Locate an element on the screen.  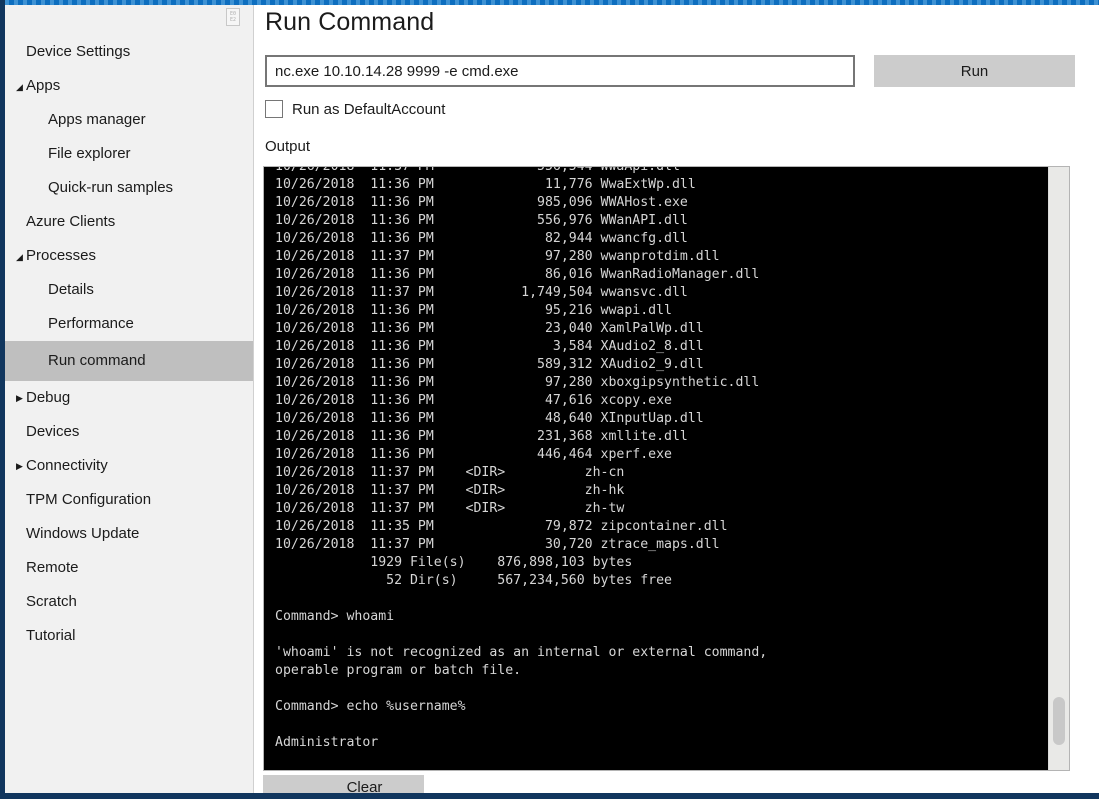
sidebar-item-device-settings: Device Settings is located at coordinates (129, 52).